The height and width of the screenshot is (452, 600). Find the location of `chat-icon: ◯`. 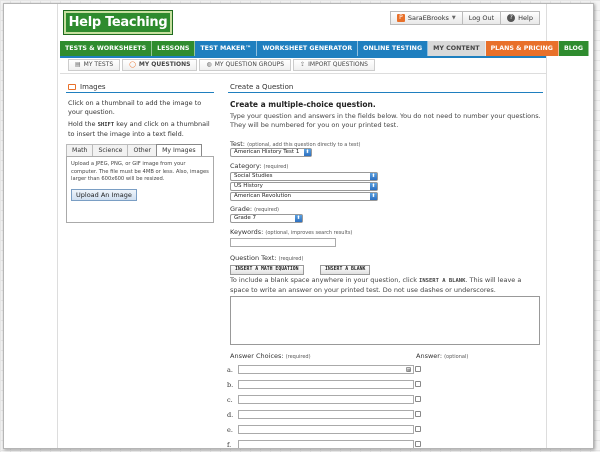

chat-icon: ◯ is located at coordinates (132, 64).